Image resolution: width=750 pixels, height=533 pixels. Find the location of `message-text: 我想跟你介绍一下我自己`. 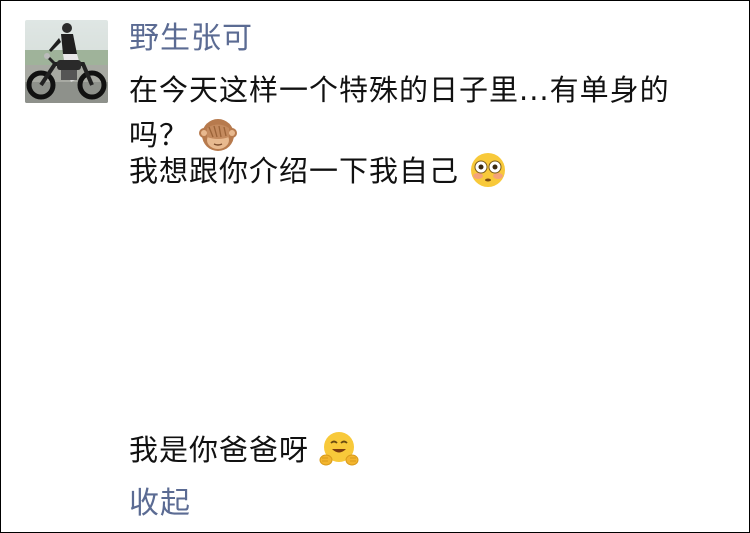

message-text: 我想跟你介绍一下我自己 is located at coordinates (294, 171).